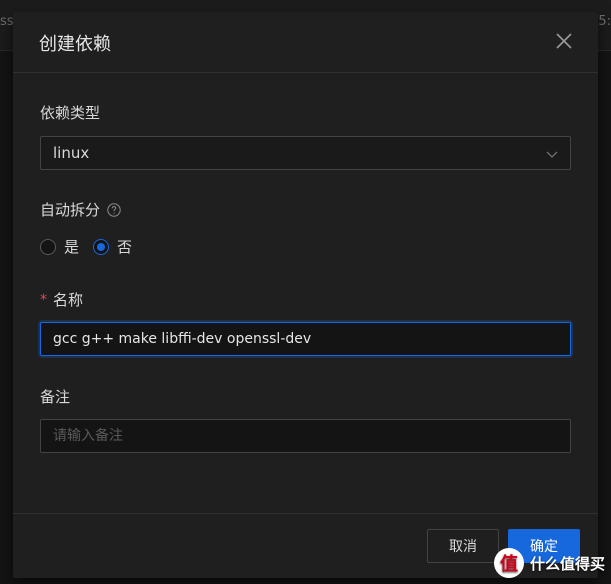  Describe the element at coordinates (55, 397) in the screenshot. I see `remark-label-text: 备注` at that location.